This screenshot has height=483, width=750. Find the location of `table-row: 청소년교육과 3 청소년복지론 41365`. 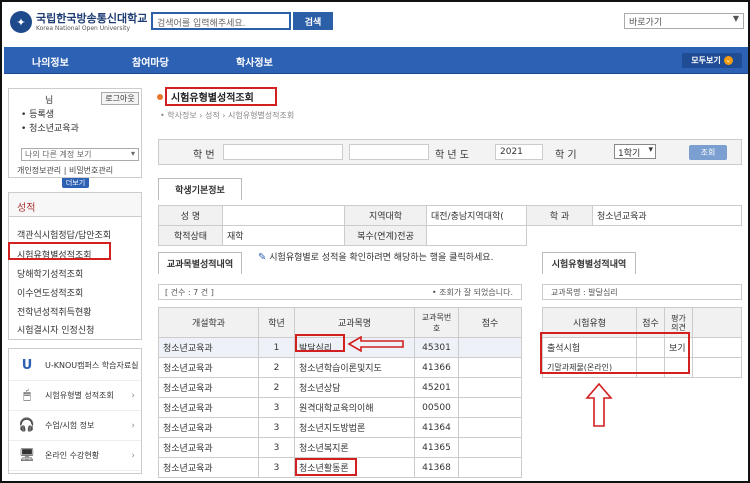

table-row: 청소년교육과 3 청소년복지론 41365 is located at coordinates (340, 447).